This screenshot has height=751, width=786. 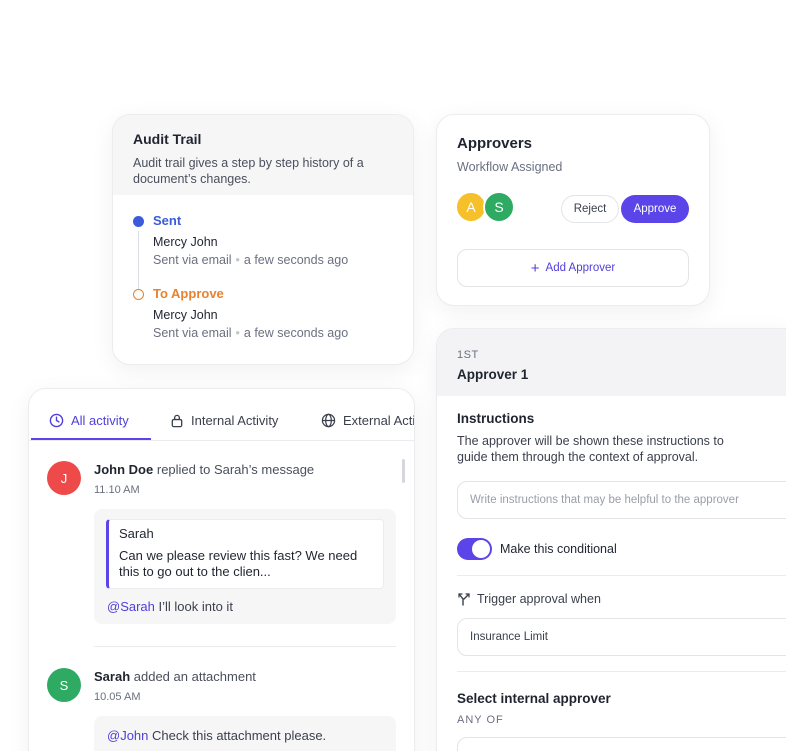 I want to click on activity-action: added an attachment, so click(x=194, y=676).